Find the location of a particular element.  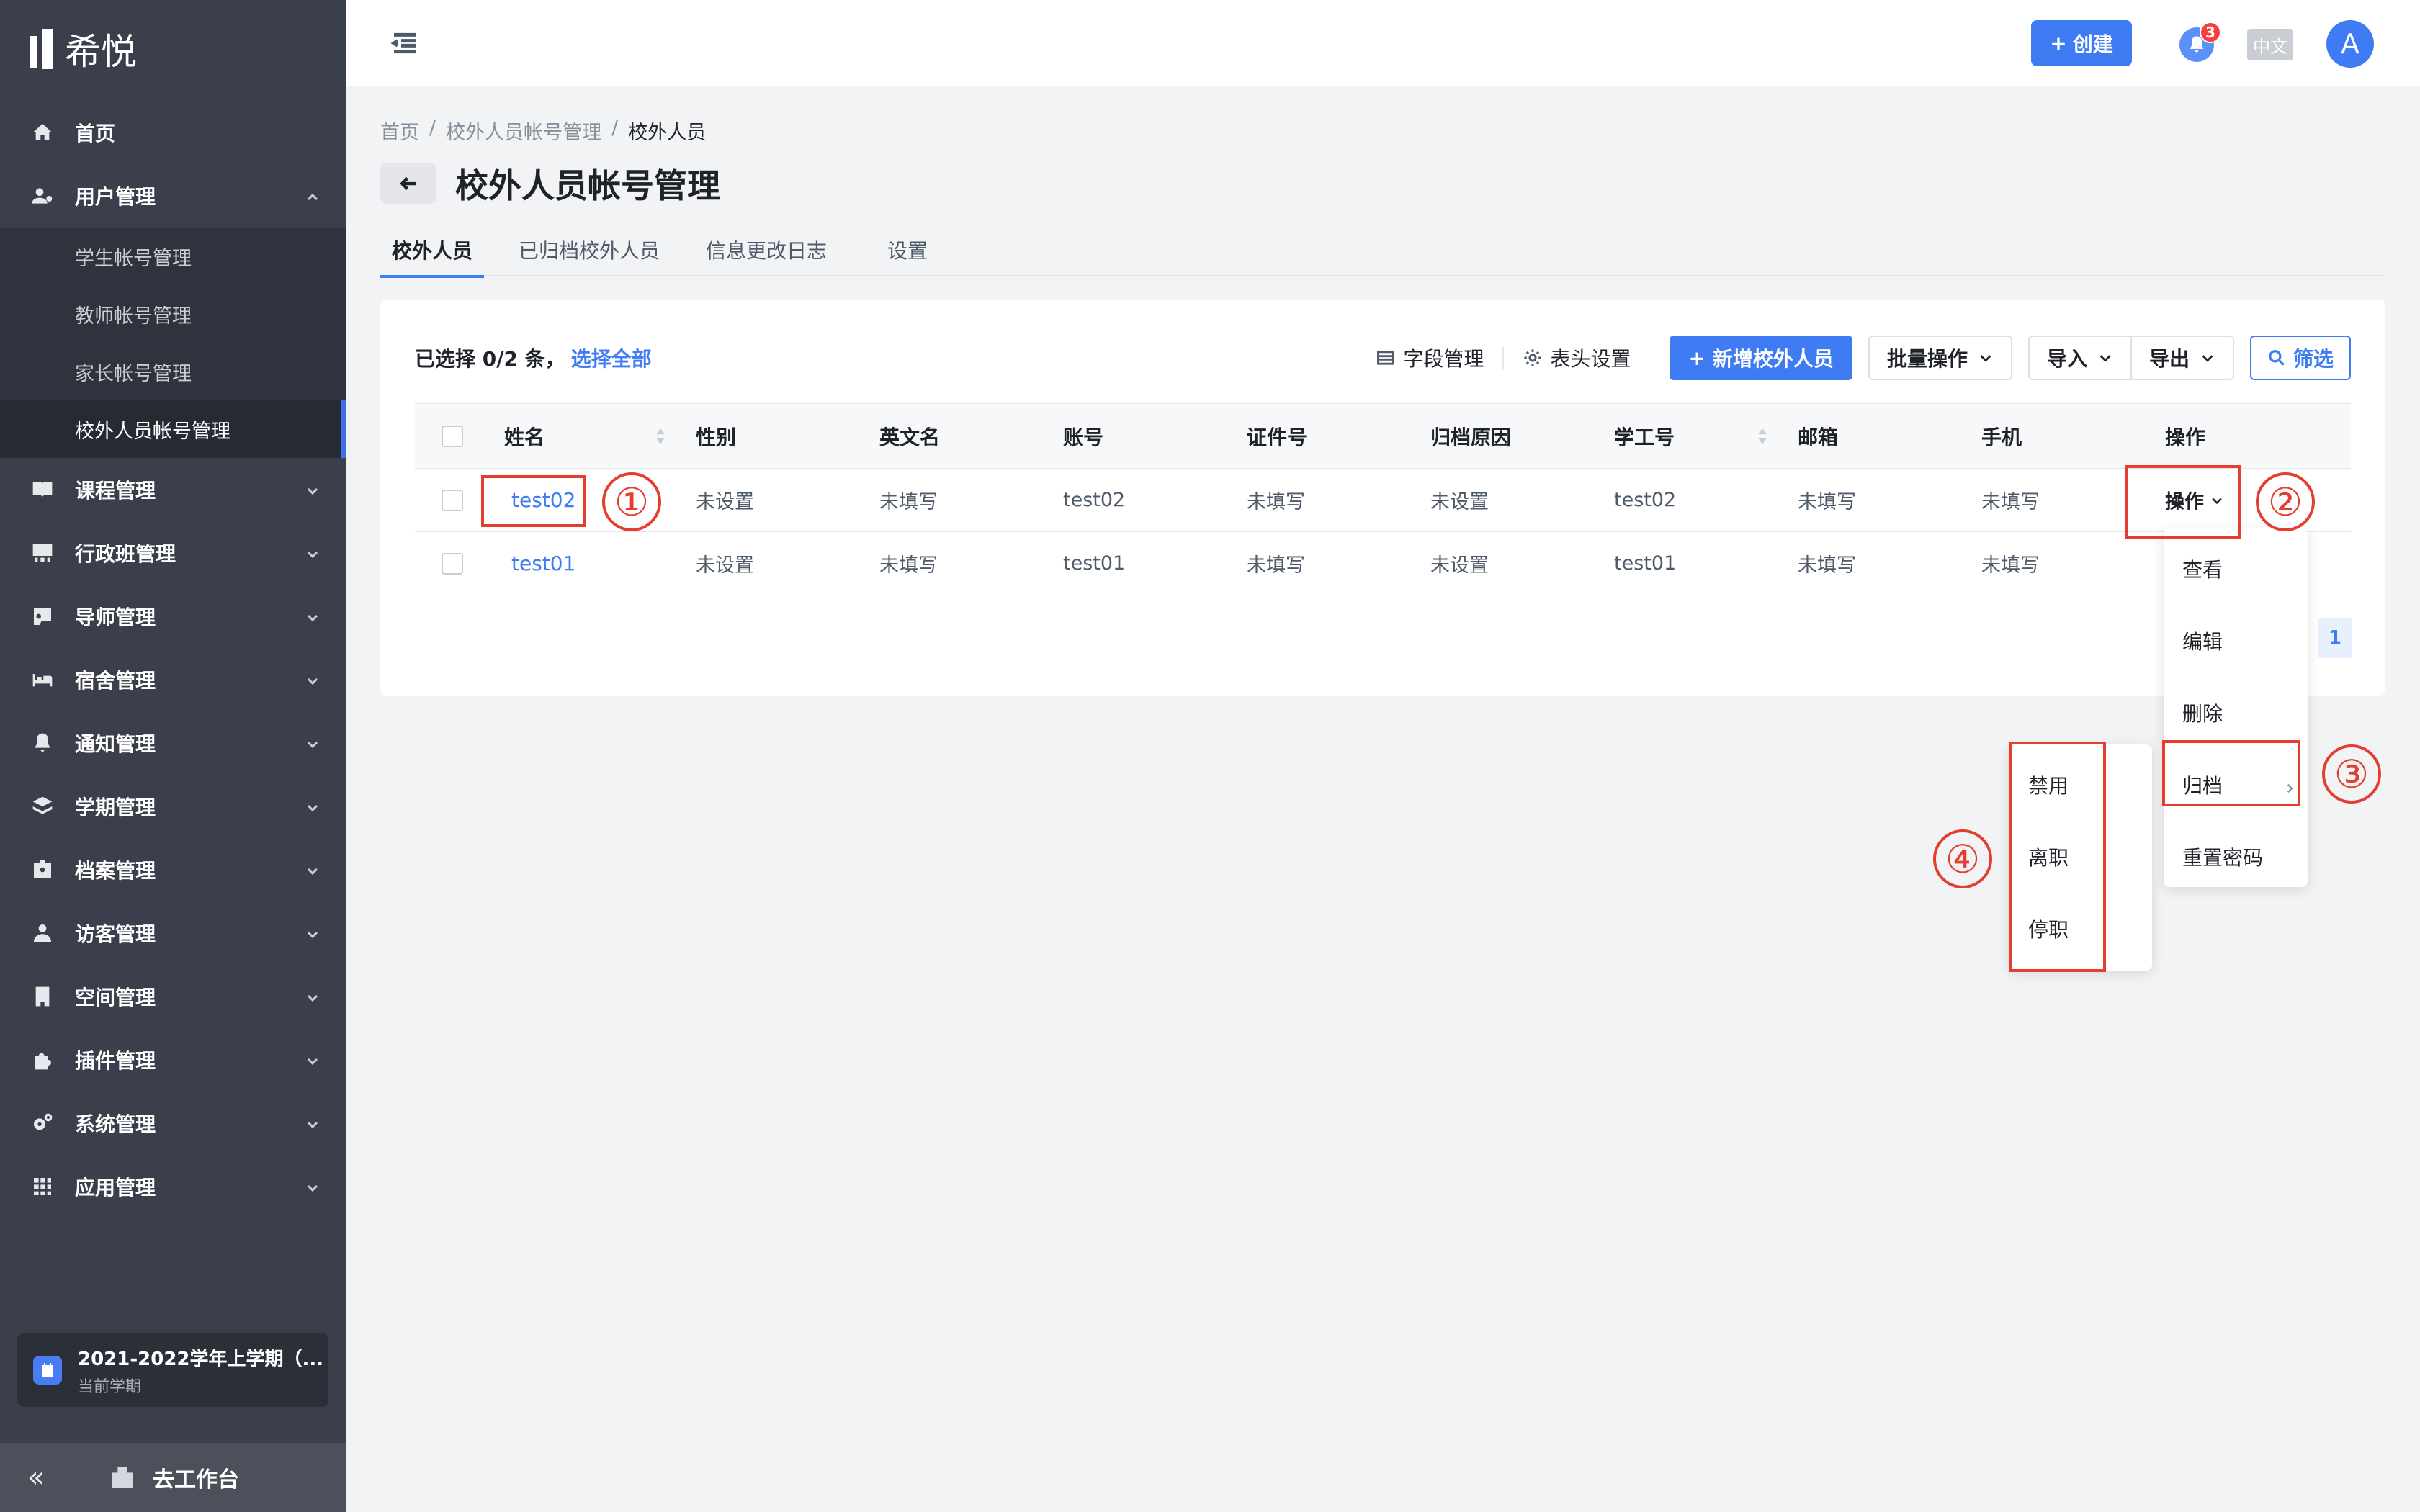

sidebar-item-class: 行政班管理 is located at coordinates (173, 553).